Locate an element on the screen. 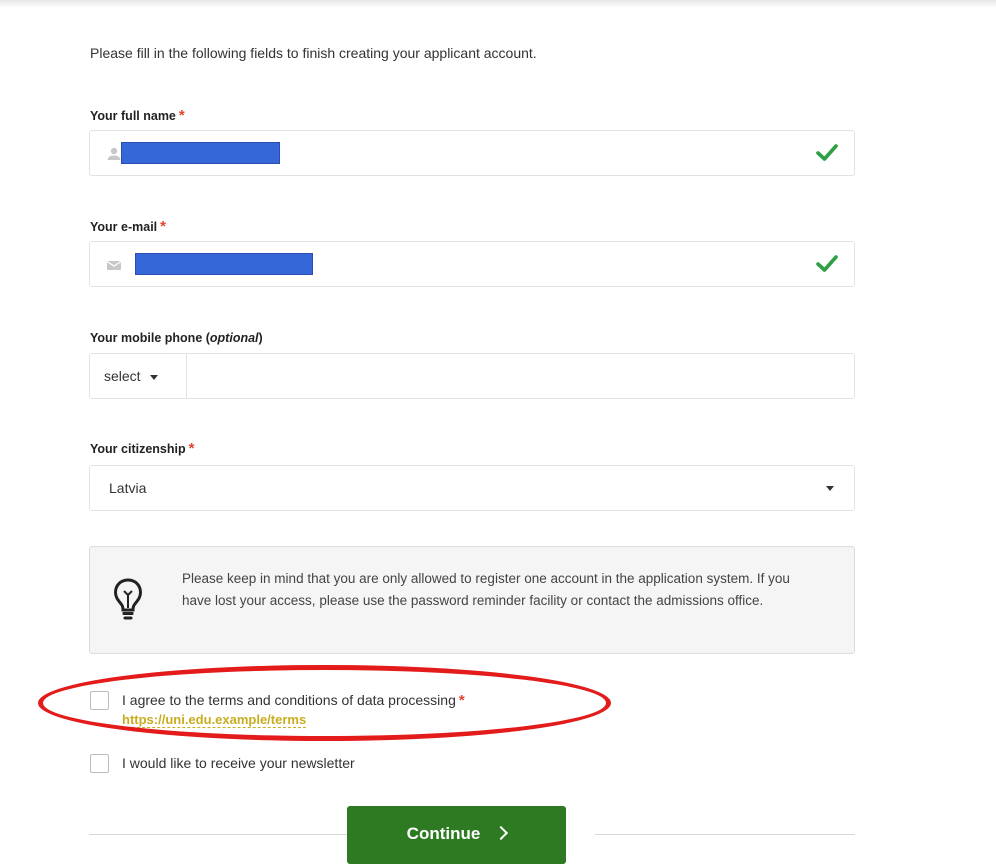 The height and width of the screenshot is (864, 996). phone-label-optional: optional is located at coordinates (234, 338).